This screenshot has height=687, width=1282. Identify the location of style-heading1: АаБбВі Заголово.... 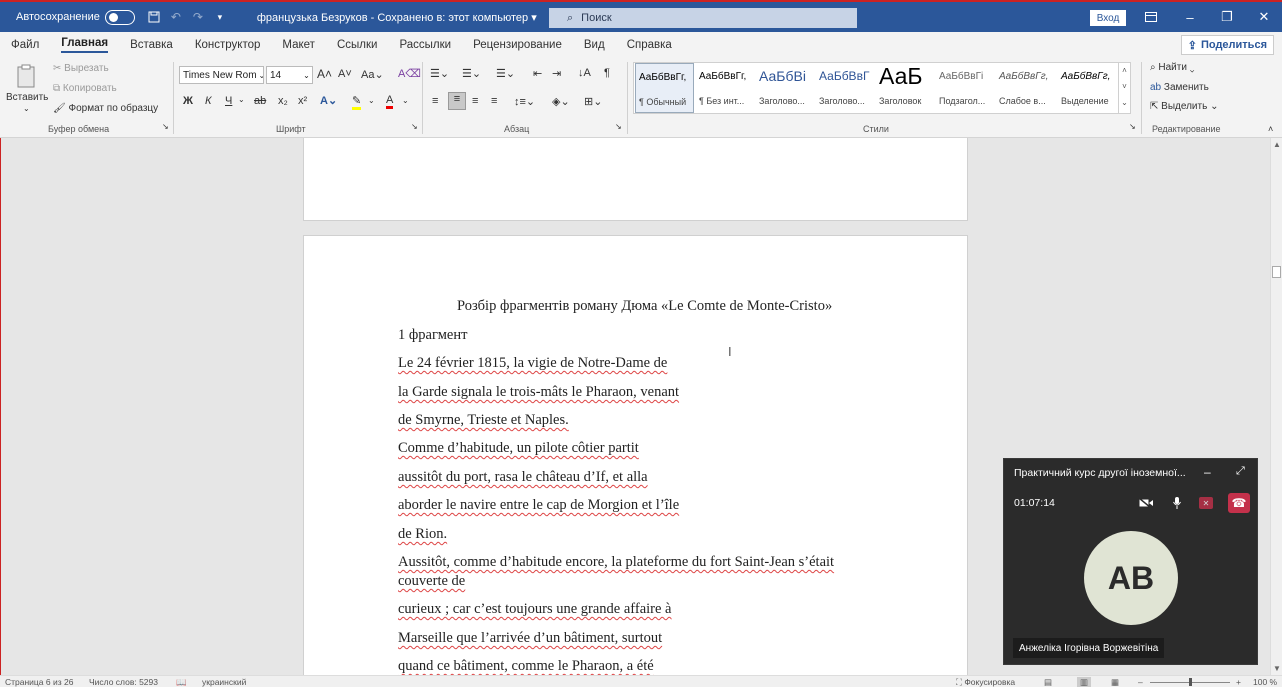
(786, 88).